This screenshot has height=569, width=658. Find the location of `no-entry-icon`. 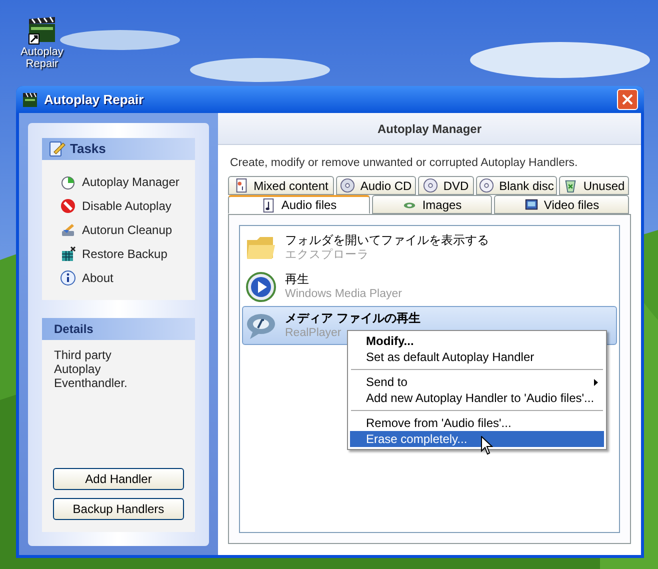

no-entry-icon is located at coordinates (68, 206).